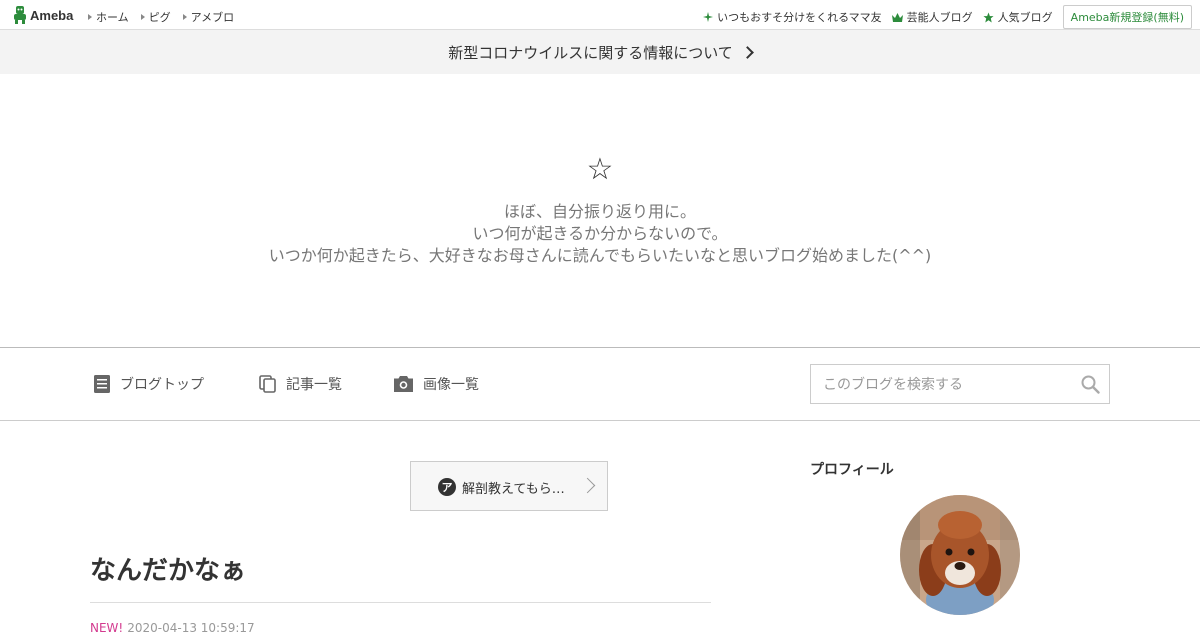  Describe the element at coordinates (1025, 17) in the screenshot. I see `nav-popular-label: 人気ブログ` at that location.